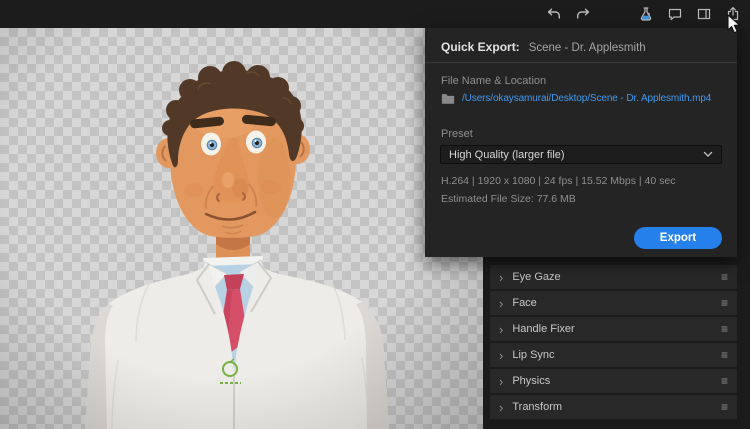 The width and height of the screenshot is (750, 429). What do you see at coordinates (581, 154) in the screenshot?
I see `preset-dropdown: High Quality (larger file)` at bounding box center [581, 154].